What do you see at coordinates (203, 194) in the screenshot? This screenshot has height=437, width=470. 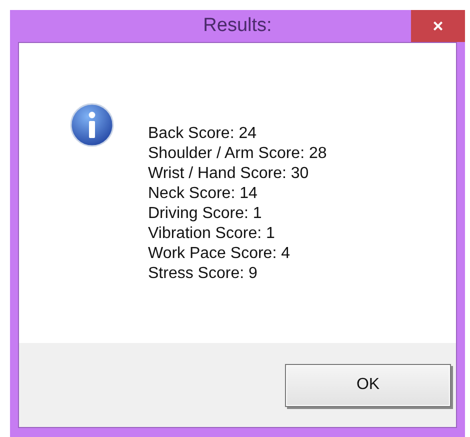 I see `score-text: Neck Score: 14` at bounding box center [203, 194].